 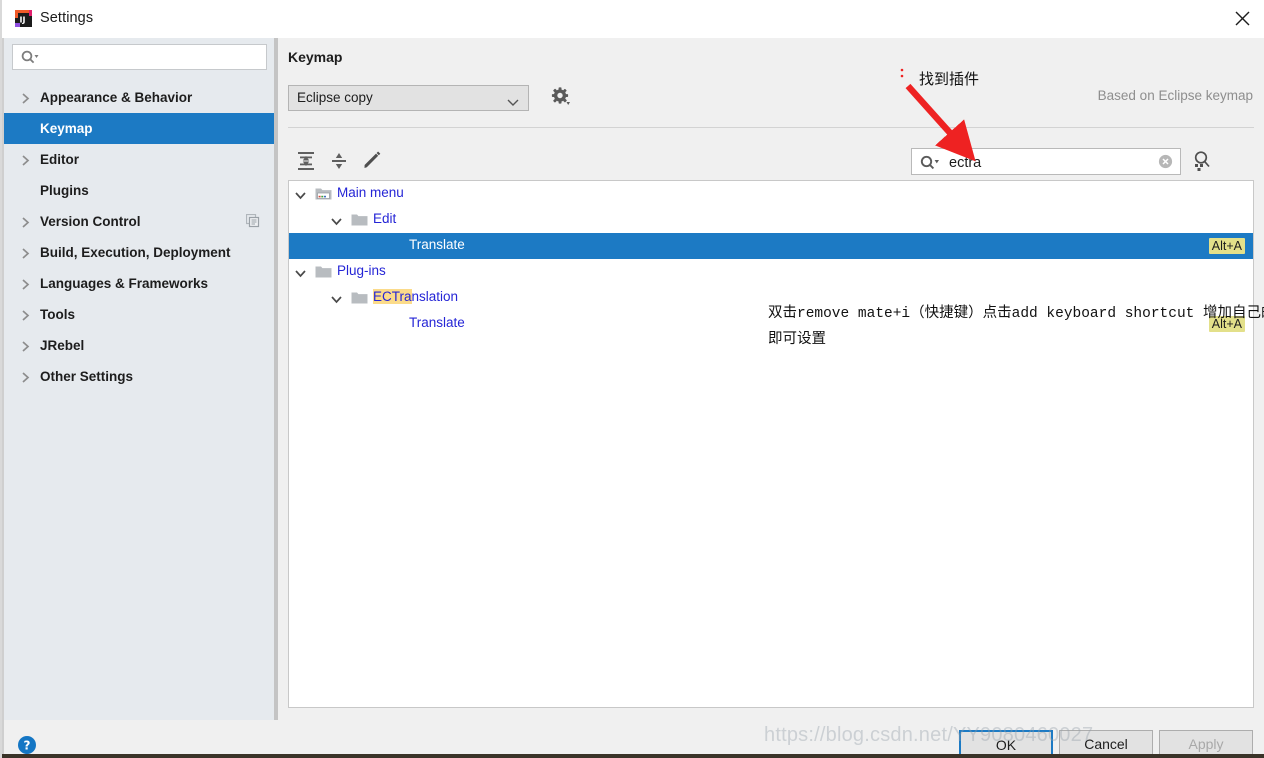 I want to click on help-circle-icon: ?, so click(x=27, y=745).